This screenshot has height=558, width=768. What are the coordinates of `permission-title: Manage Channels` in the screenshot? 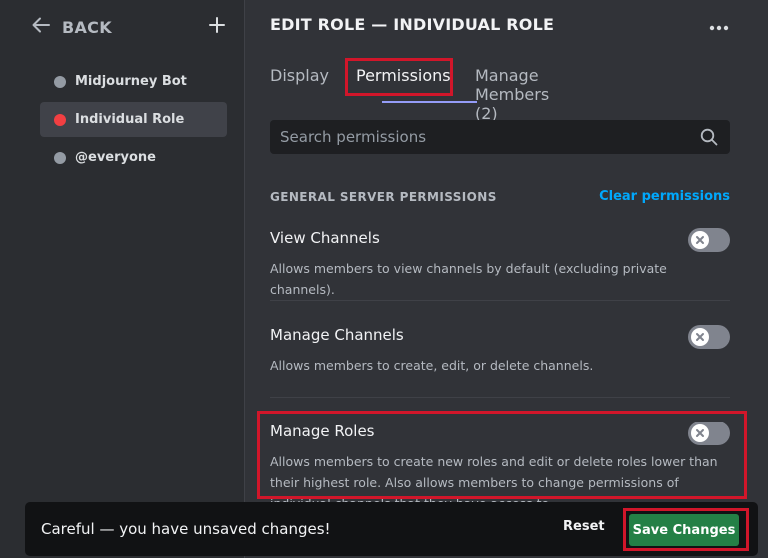 It's located at (337, 335).